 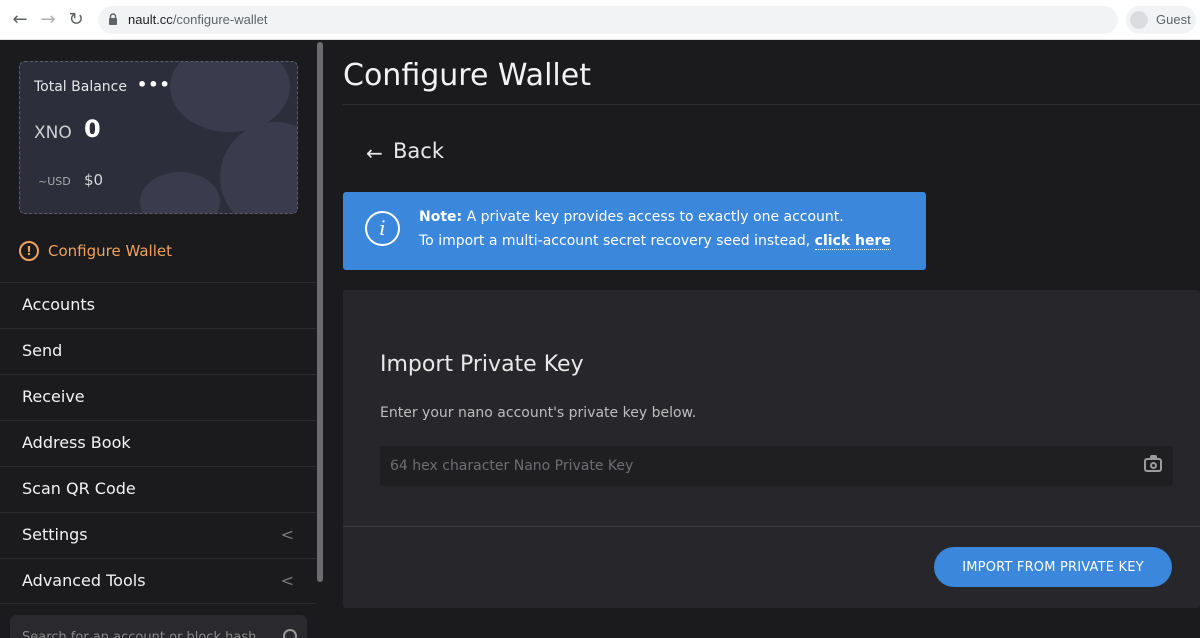 I want to click on sidebar-item-settings: Settings <, so click(x=158, y=535).